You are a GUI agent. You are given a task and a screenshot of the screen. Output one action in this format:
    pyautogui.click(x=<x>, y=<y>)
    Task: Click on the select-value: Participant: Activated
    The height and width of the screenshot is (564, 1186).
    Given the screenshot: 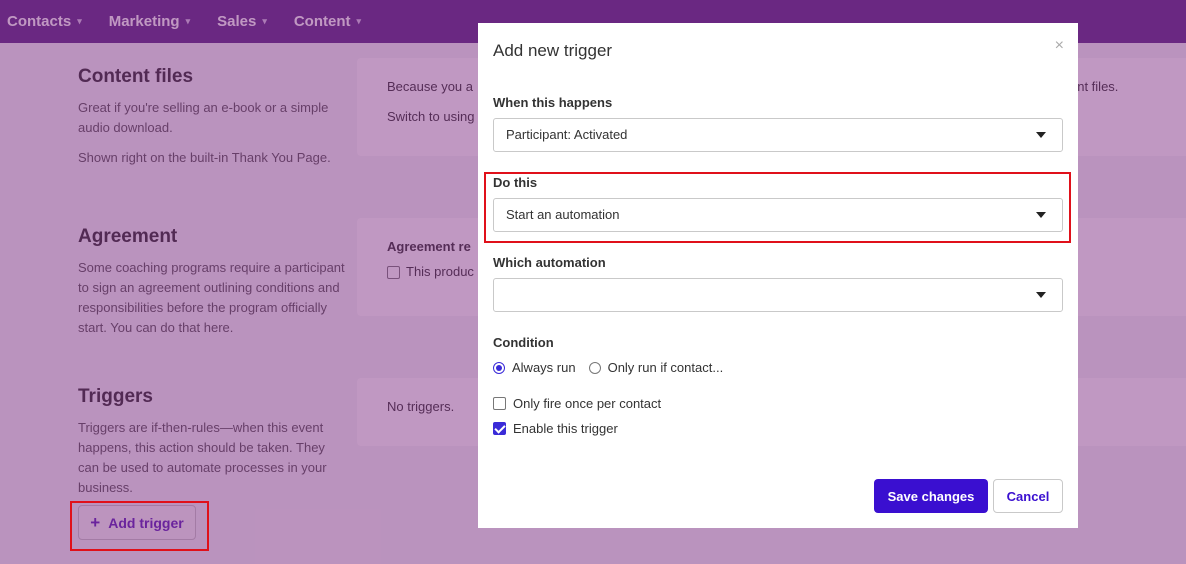 What is the action you would take?
    pyautogui.click(x=567, y=134)
    